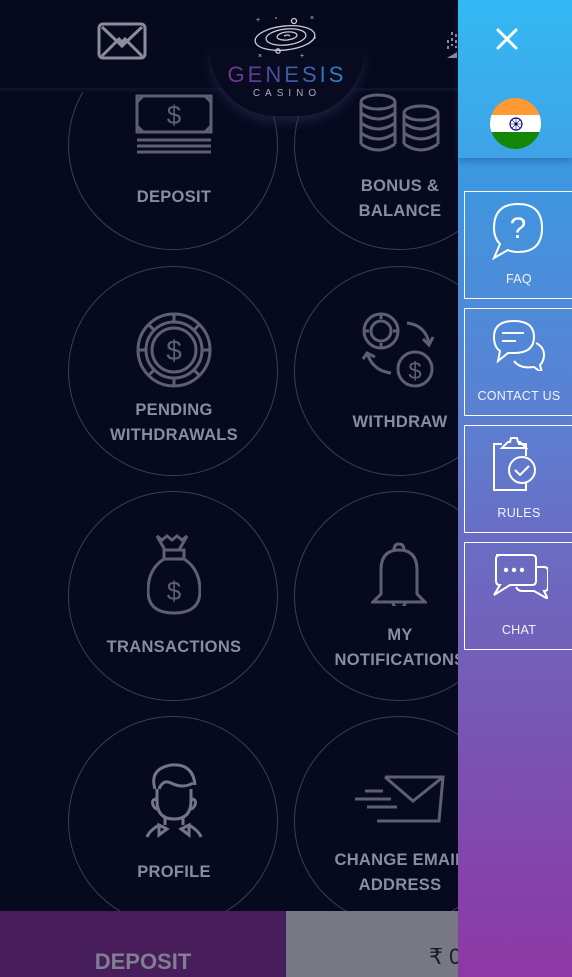 The image size is (572, 977). I want to click on deposit-button: DEPOSIT, so click(143, 944).